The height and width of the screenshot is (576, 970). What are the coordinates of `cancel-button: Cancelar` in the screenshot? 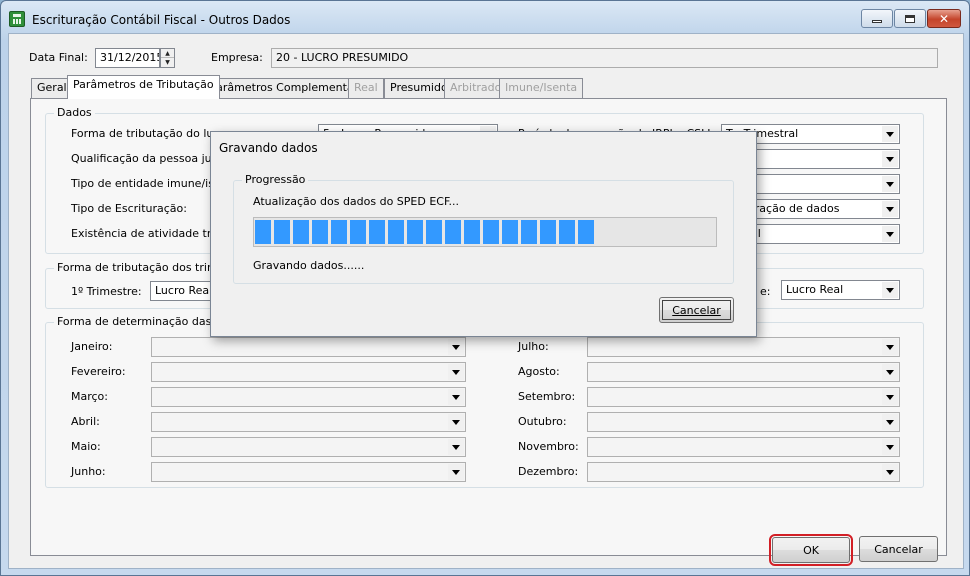 It's located at (898, 549).